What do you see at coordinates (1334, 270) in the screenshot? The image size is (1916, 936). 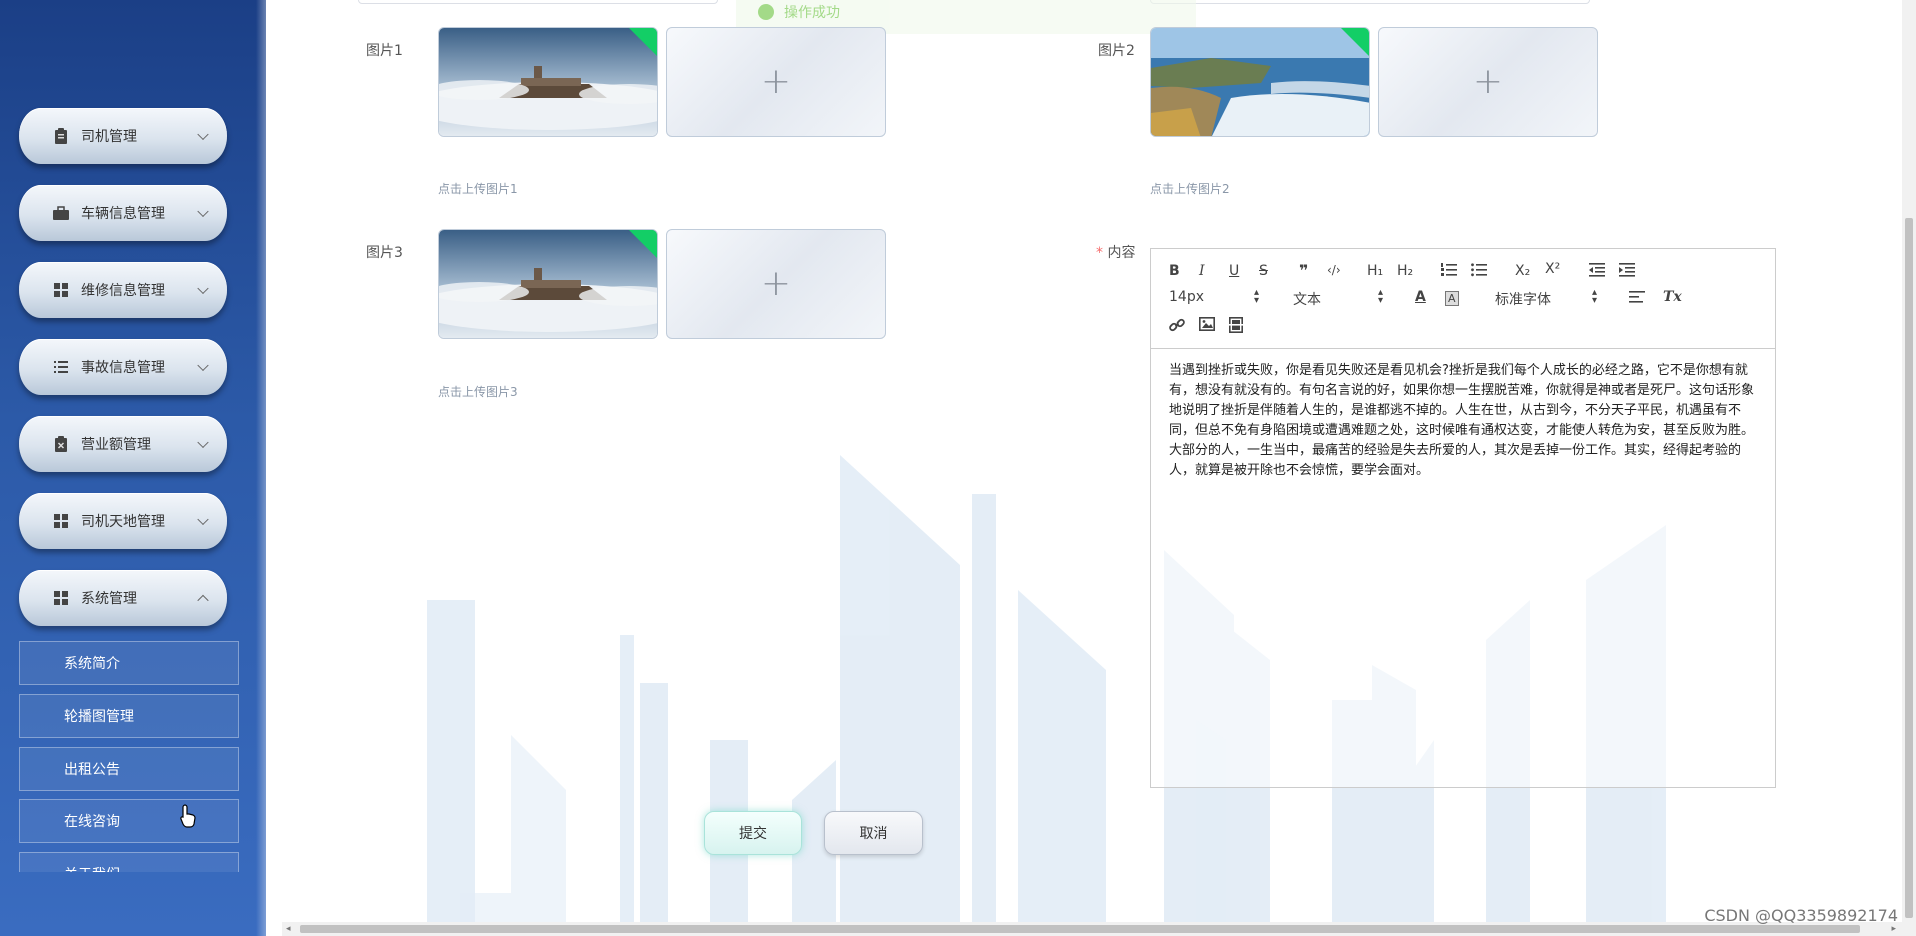 I see `code-button: ‹/›` at bounding box center [1334, 270].